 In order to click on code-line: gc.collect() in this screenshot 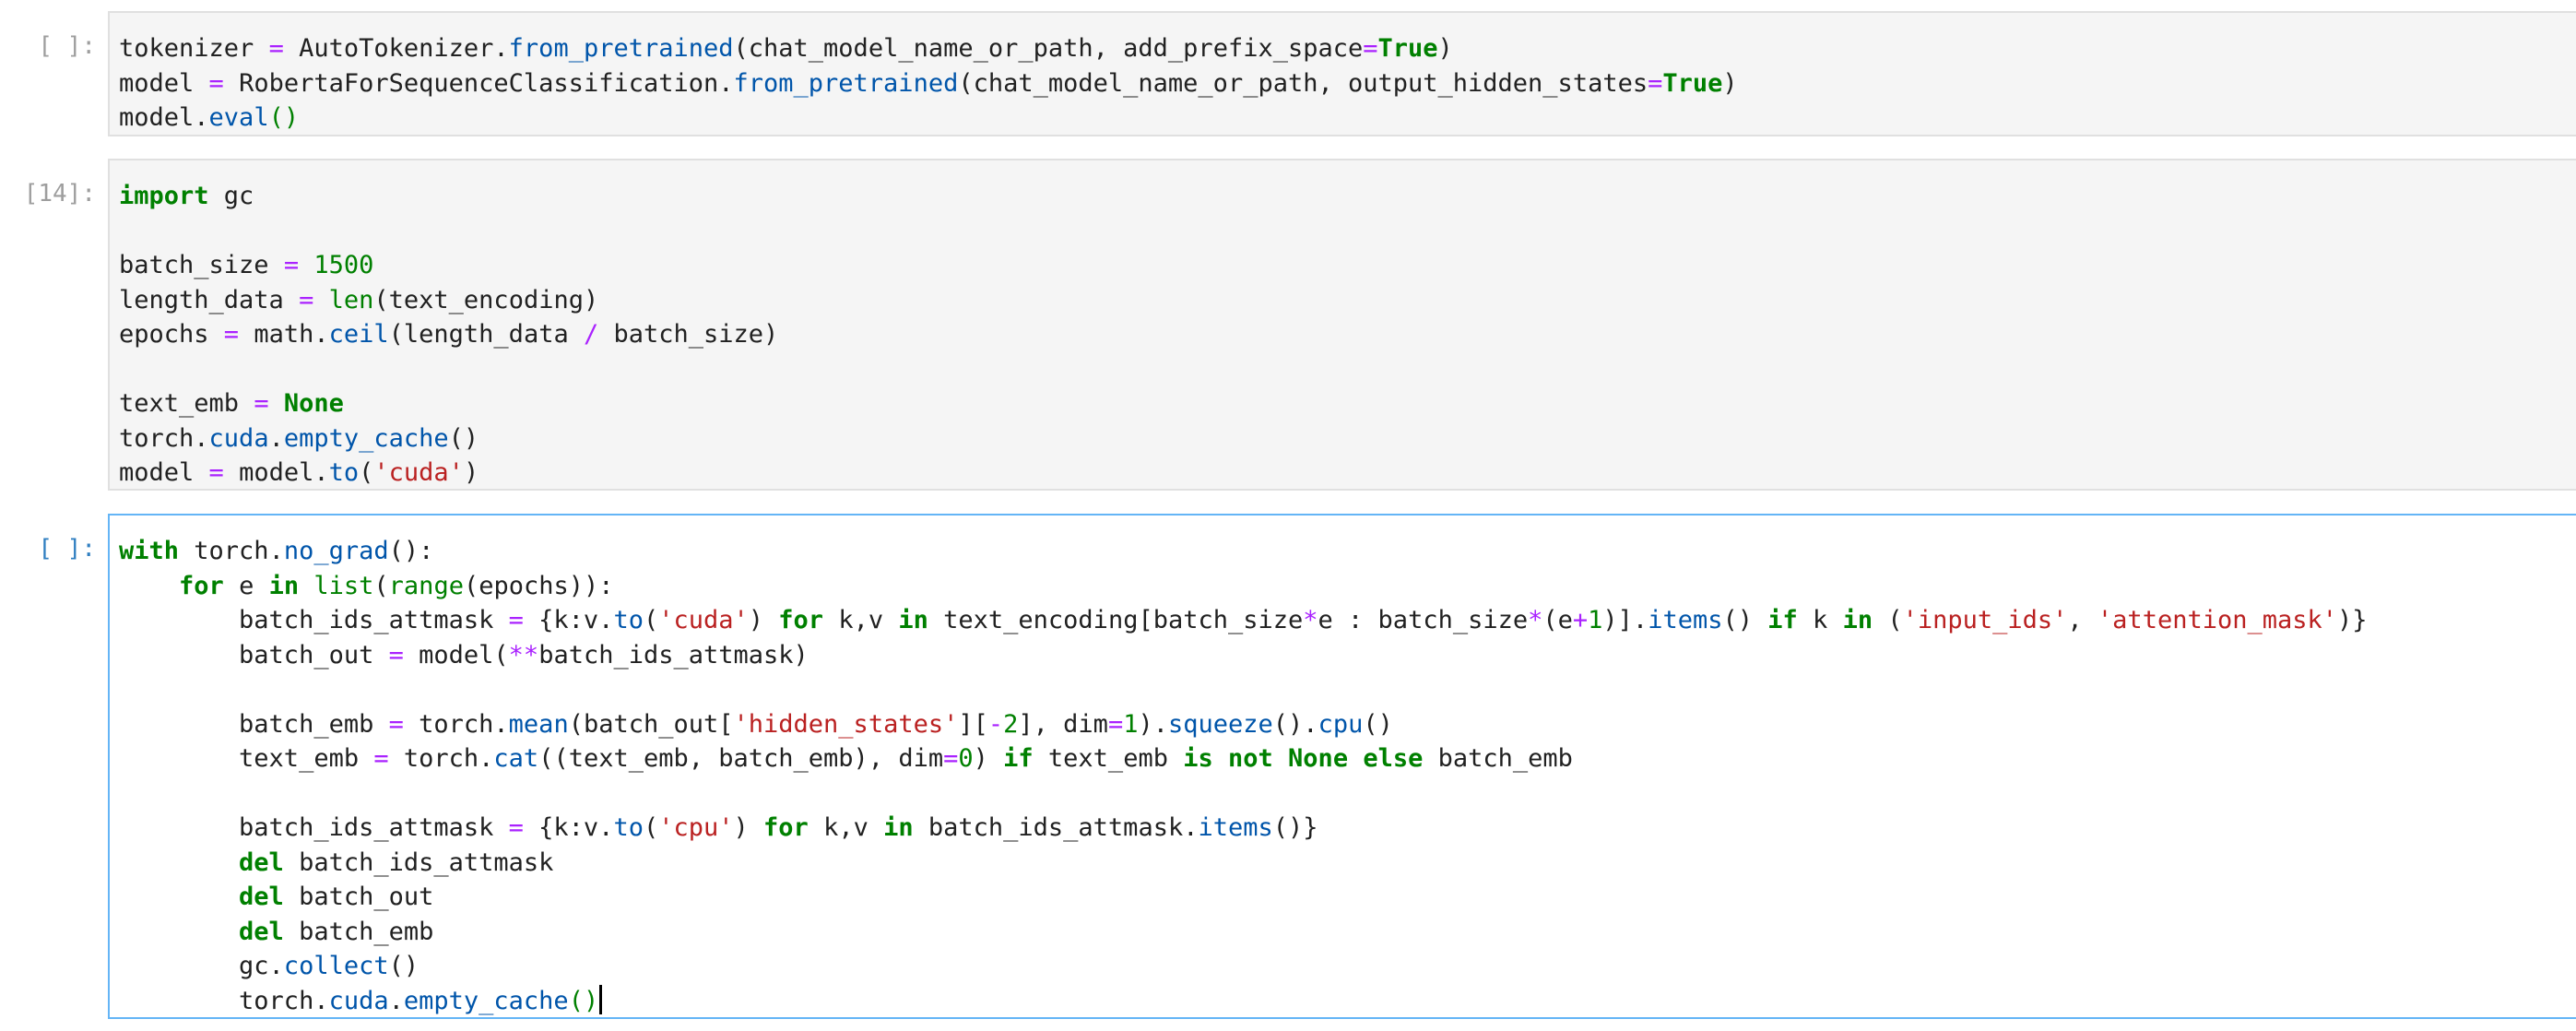, I will do `click(1243, 967)`.